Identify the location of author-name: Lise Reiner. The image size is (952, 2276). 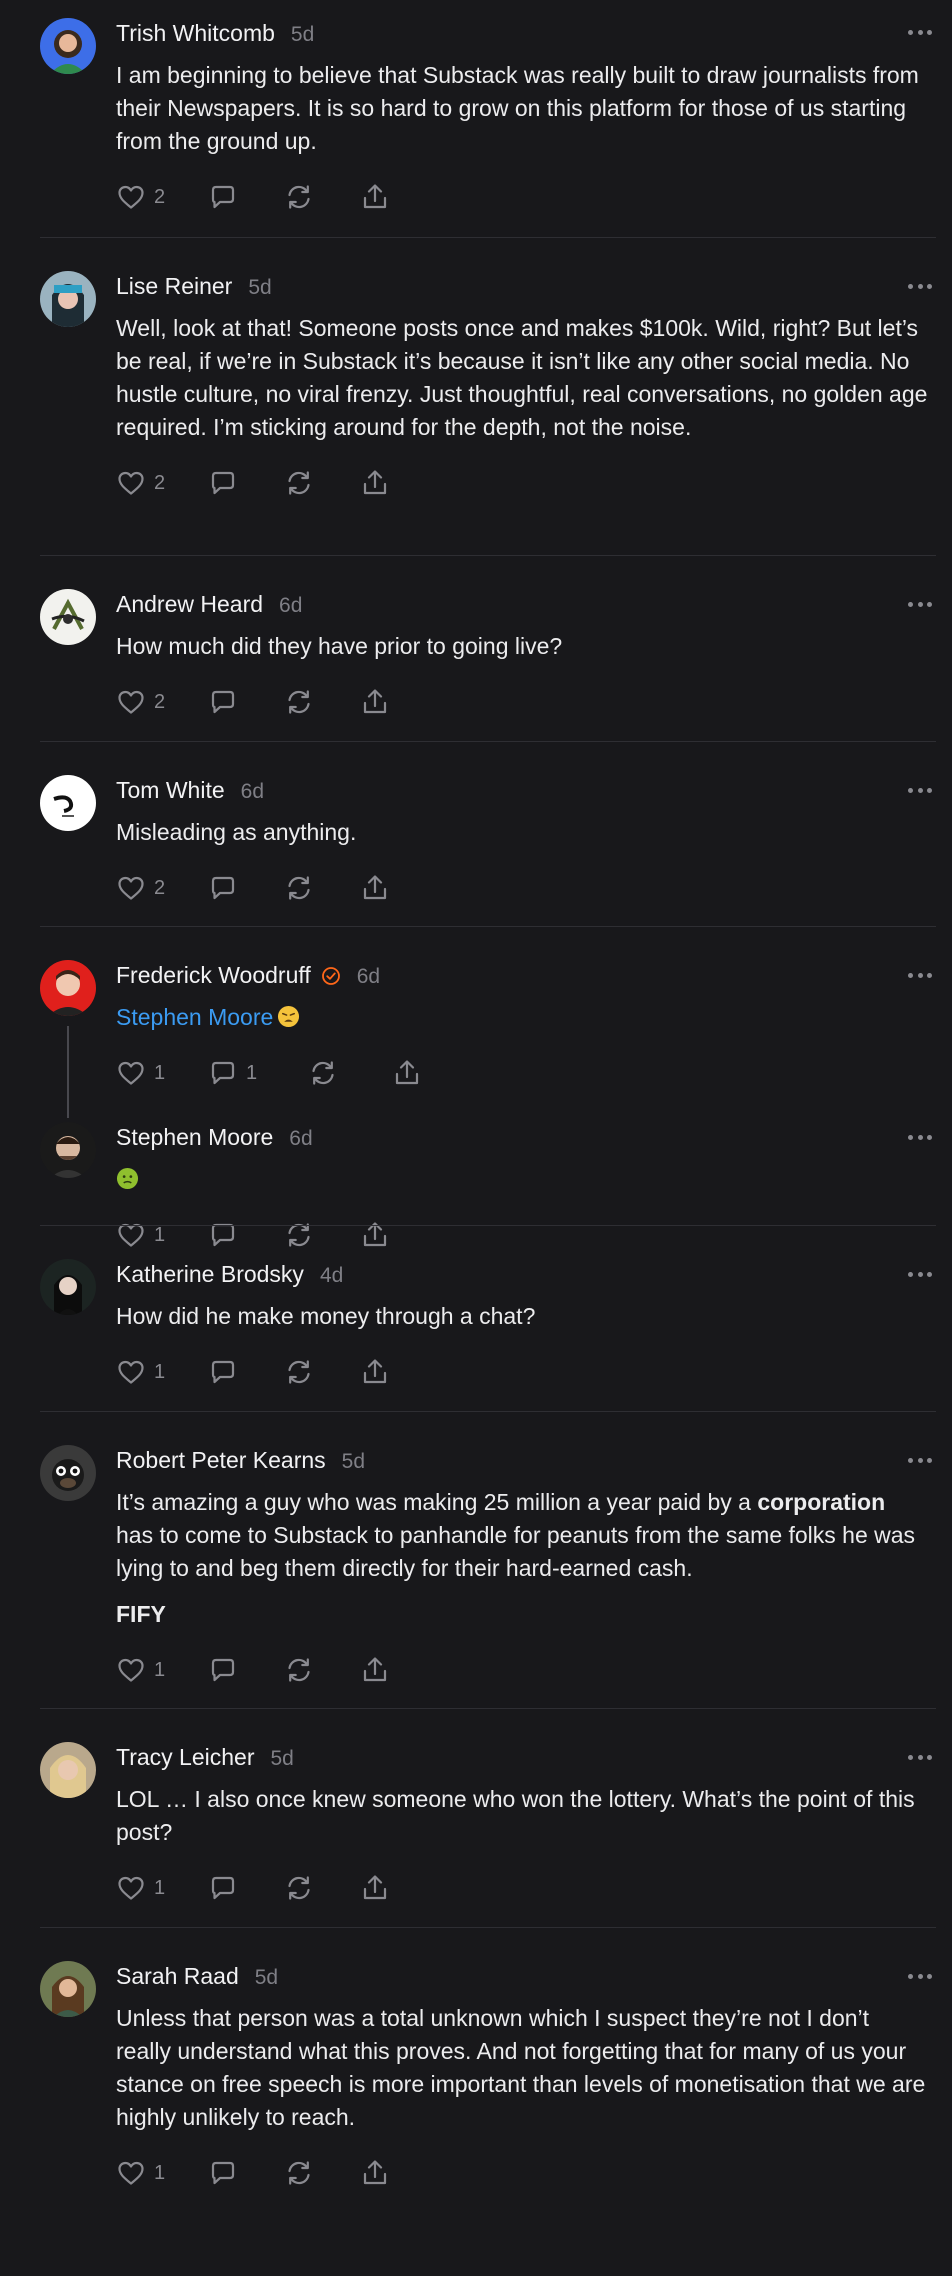
(174, 286).